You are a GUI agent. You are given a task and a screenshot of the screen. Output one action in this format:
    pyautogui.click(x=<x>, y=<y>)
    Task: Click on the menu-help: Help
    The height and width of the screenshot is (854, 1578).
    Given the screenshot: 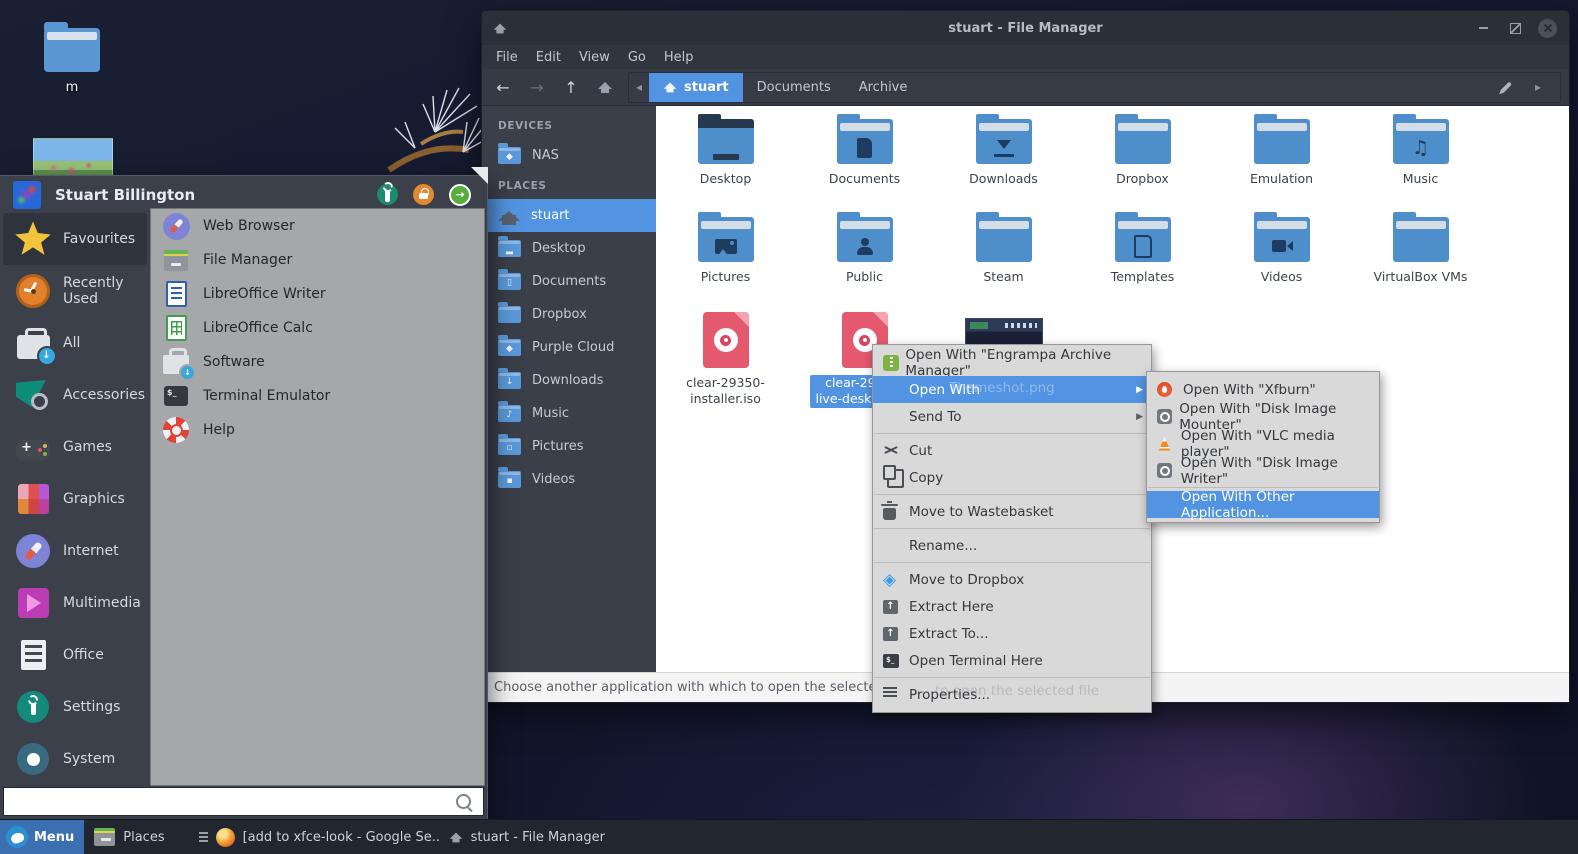 What is the action you would take?
    pyautogui.click(x=679, y=57)
    